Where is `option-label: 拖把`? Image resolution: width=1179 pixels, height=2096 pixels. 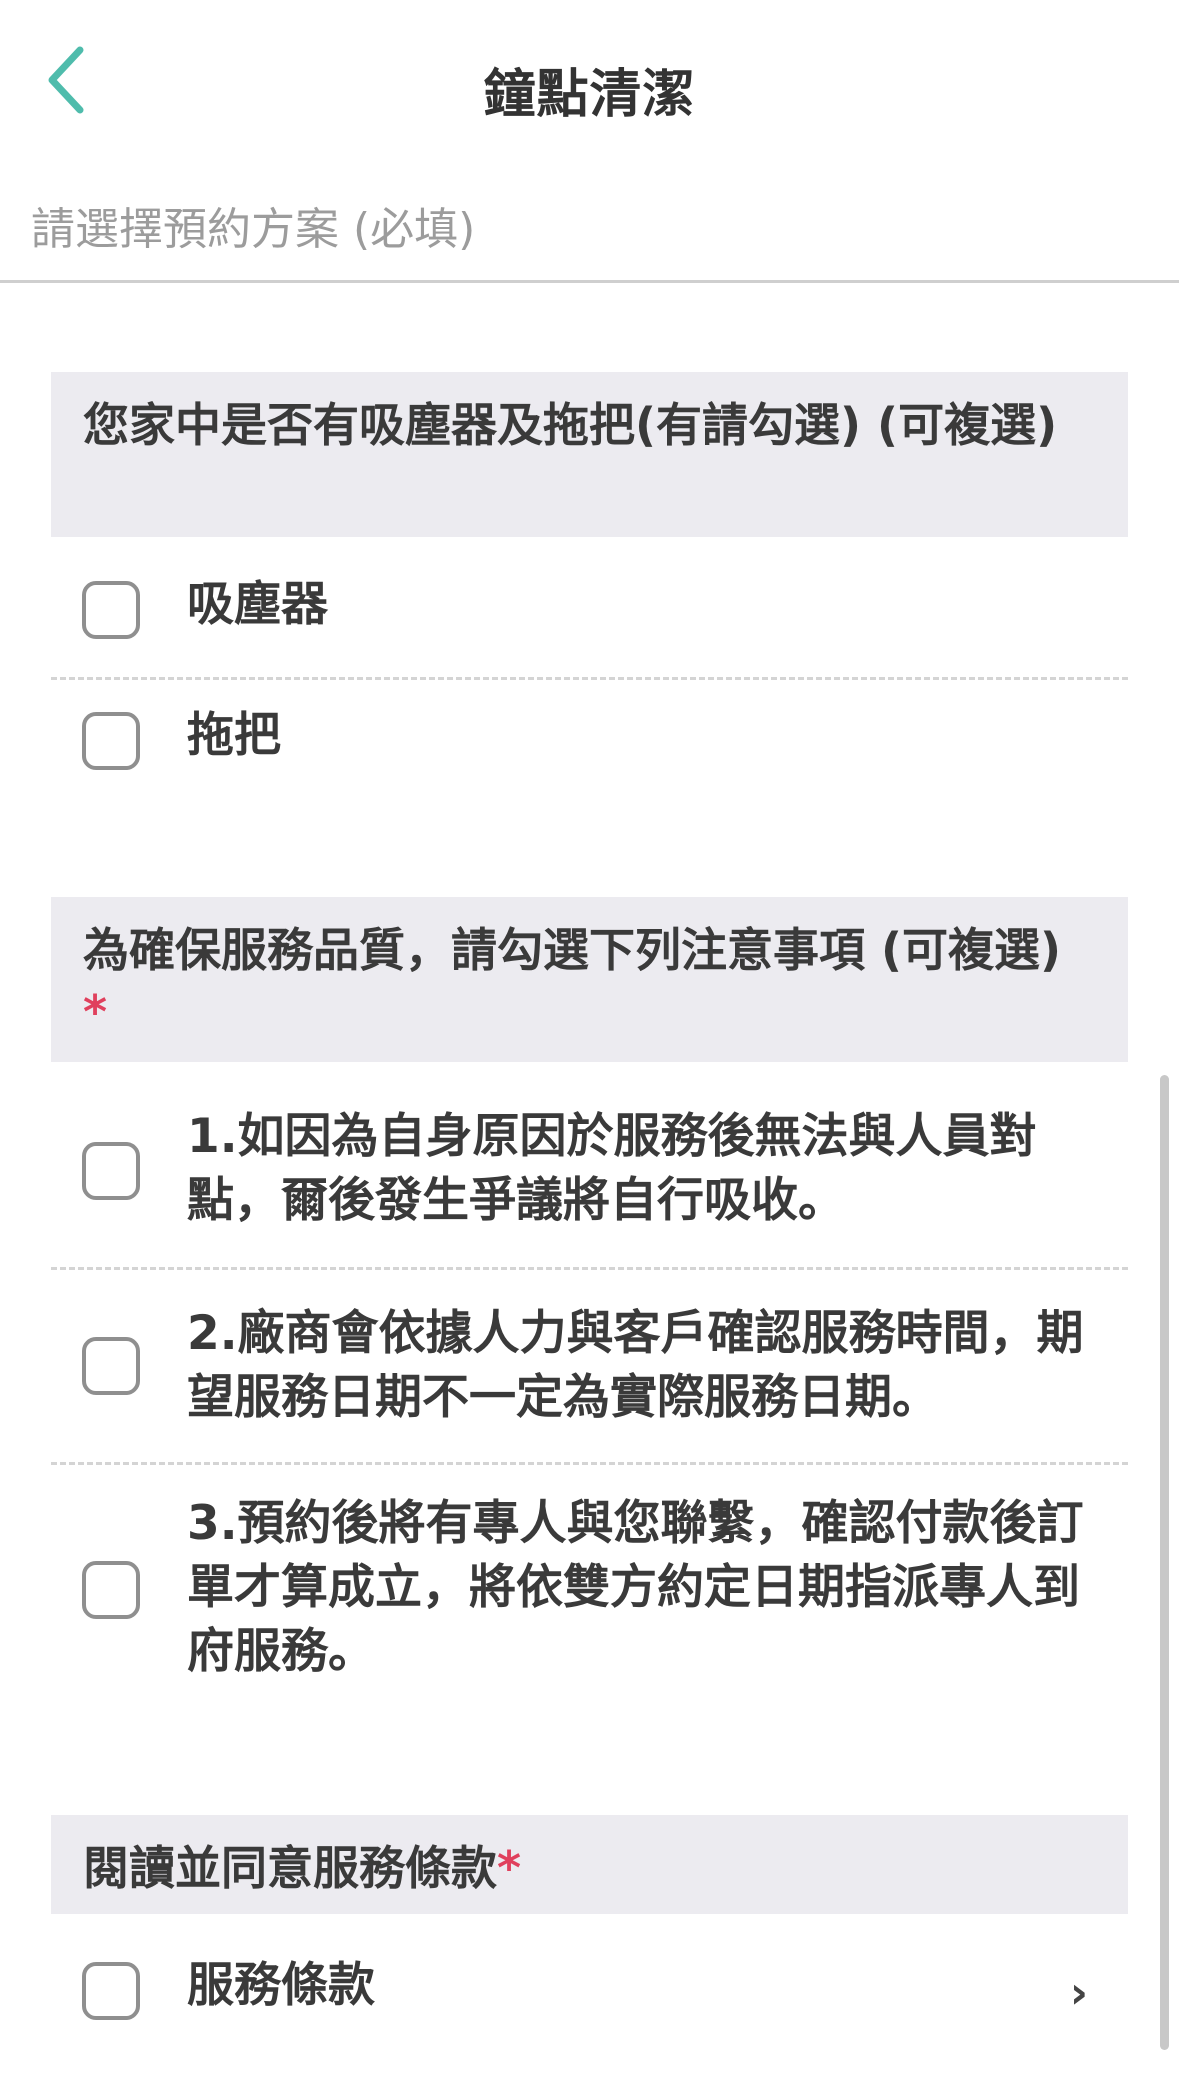
option-label: 拖把 is located at coordinates (234, 735).